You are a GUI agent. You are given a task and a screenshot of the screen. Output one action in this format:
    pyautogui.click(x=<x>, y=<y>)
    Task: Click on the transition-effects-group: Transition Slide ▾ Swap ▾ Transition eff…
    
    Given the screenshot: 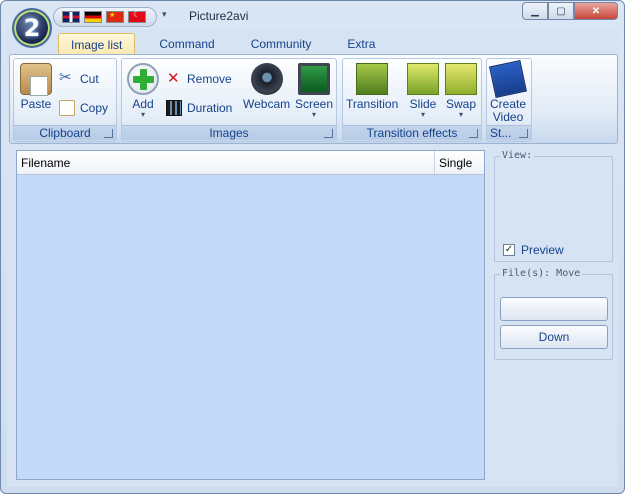 What is the action you would take?
    pyautogui.click(x=412, y=100)
    